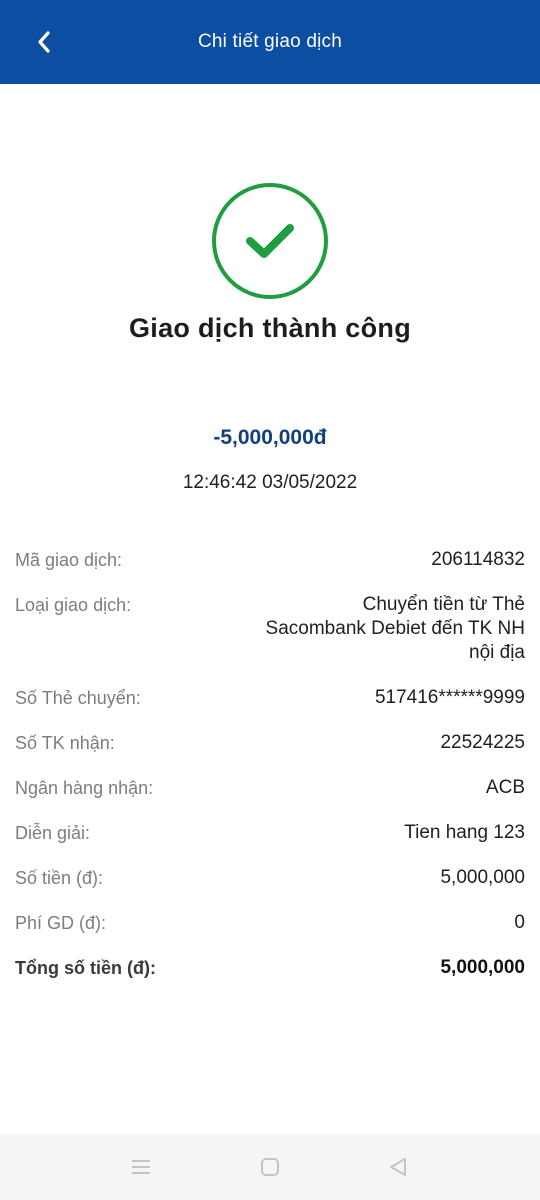 This screenshot has height=1200, width=540. Describe the element at coordinates (270, 437) in the screenshot. I see `transaction-amount: -5,000,000đ` at that location.